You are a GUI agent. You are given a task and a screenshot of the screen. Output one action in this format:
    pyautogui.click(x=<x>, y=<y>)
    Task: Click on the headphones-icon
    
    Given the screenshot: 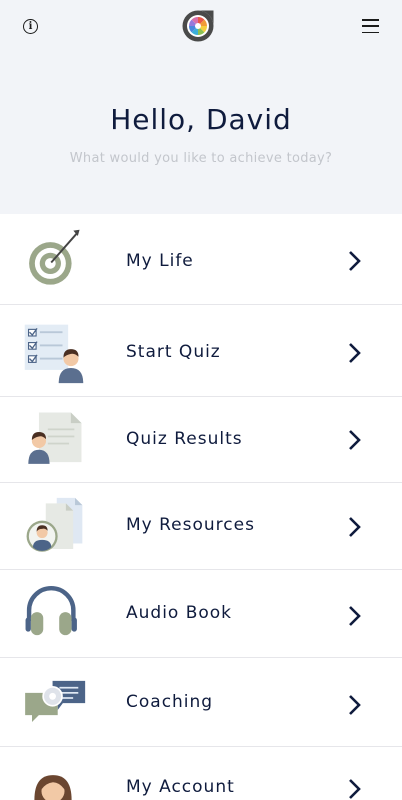 What is the action you would take?
    pyautogui.click(x=51, y=610)
    